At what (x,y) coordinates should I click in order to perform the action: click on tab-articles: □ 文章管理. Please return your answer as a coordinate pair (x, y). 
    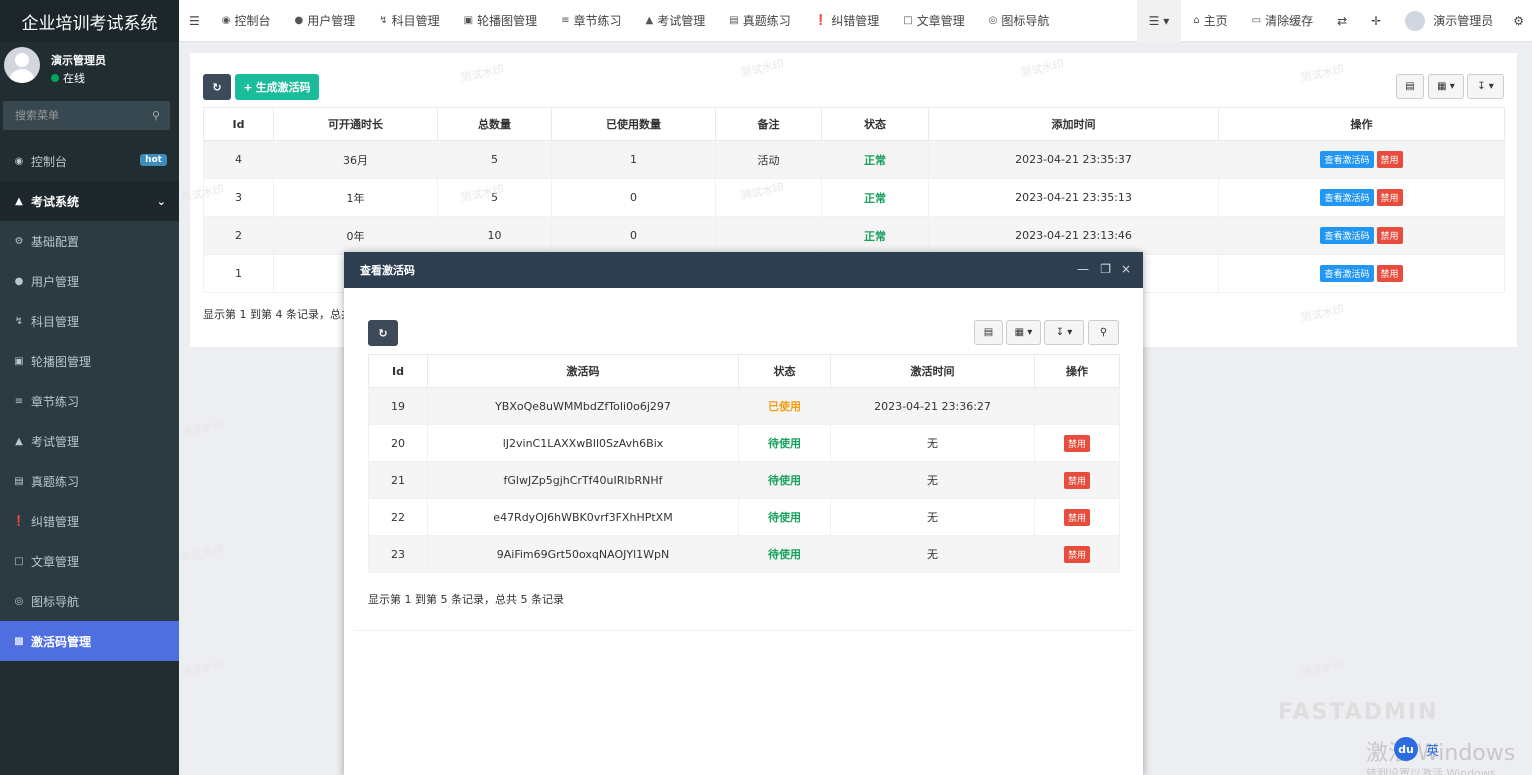
    Looking at the image, I should click on (933, 21).